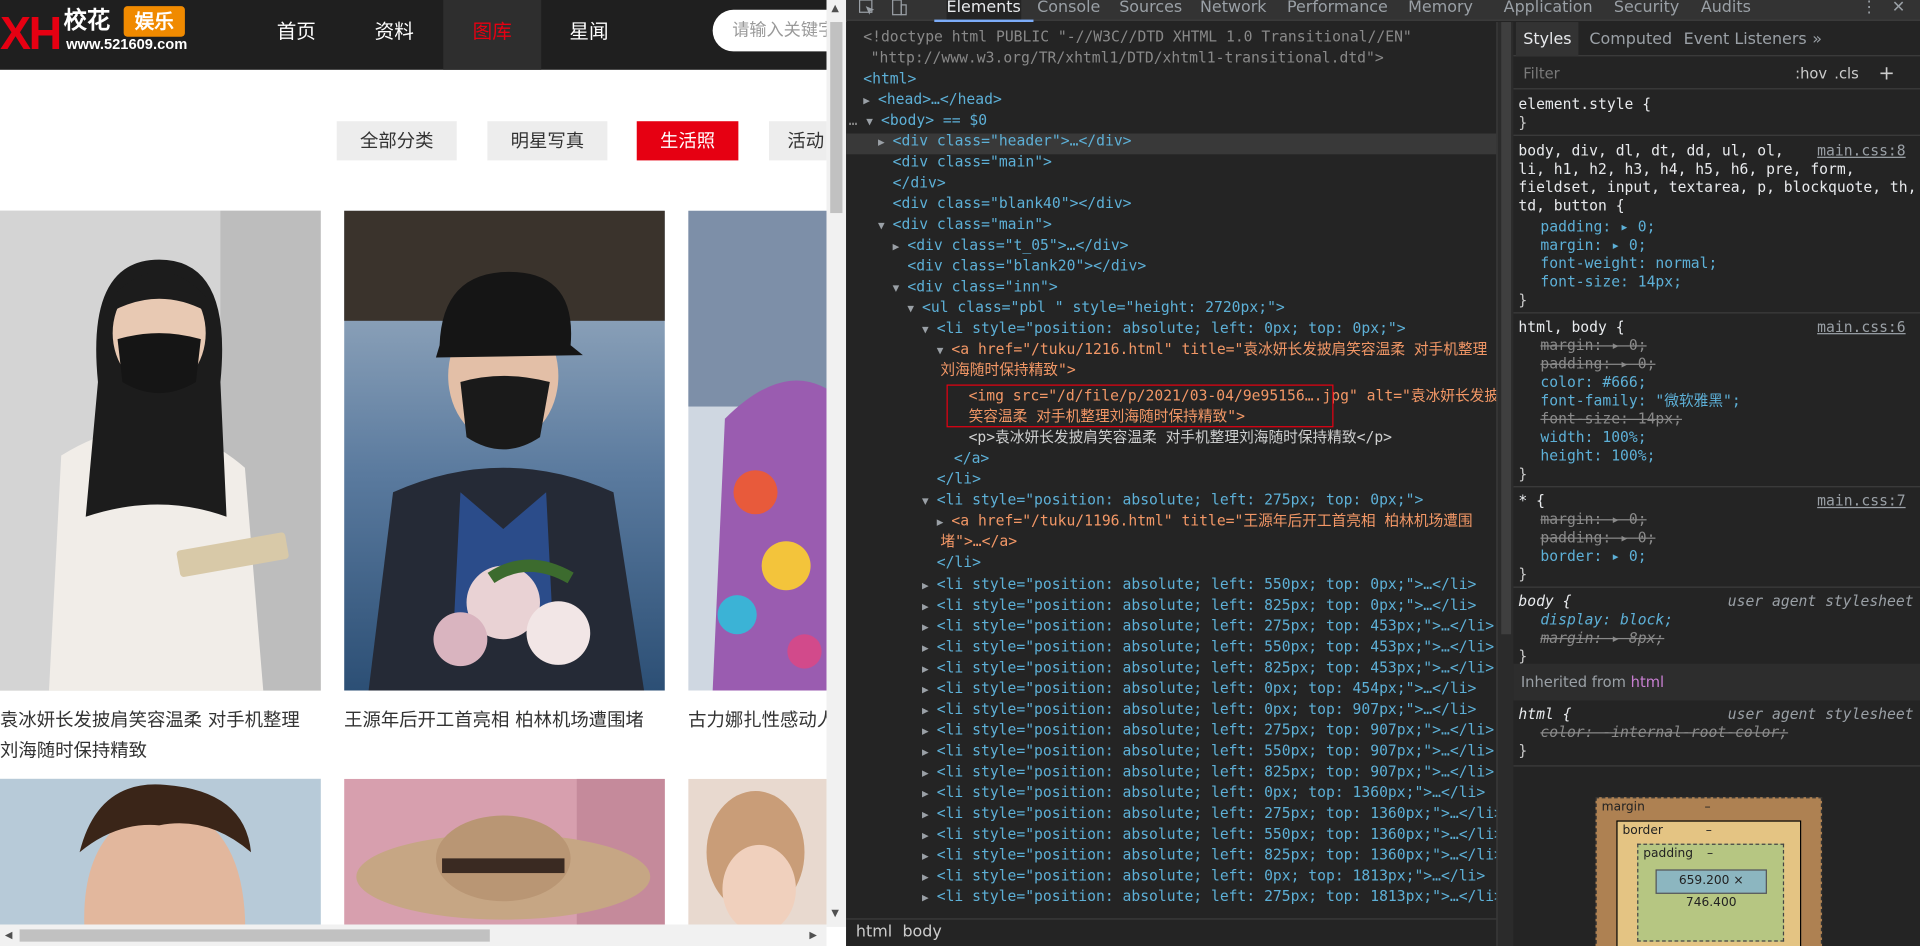 The width and height of the screenshot is (1920, 946). What do you see at coordinates (1180, 437) in the screenshot?
I see `dom-line: <p>袁冰妍长发披肩笑容温柔 对手机整理刘海随时保持精致</p>` at bounding box center [1180, 437].